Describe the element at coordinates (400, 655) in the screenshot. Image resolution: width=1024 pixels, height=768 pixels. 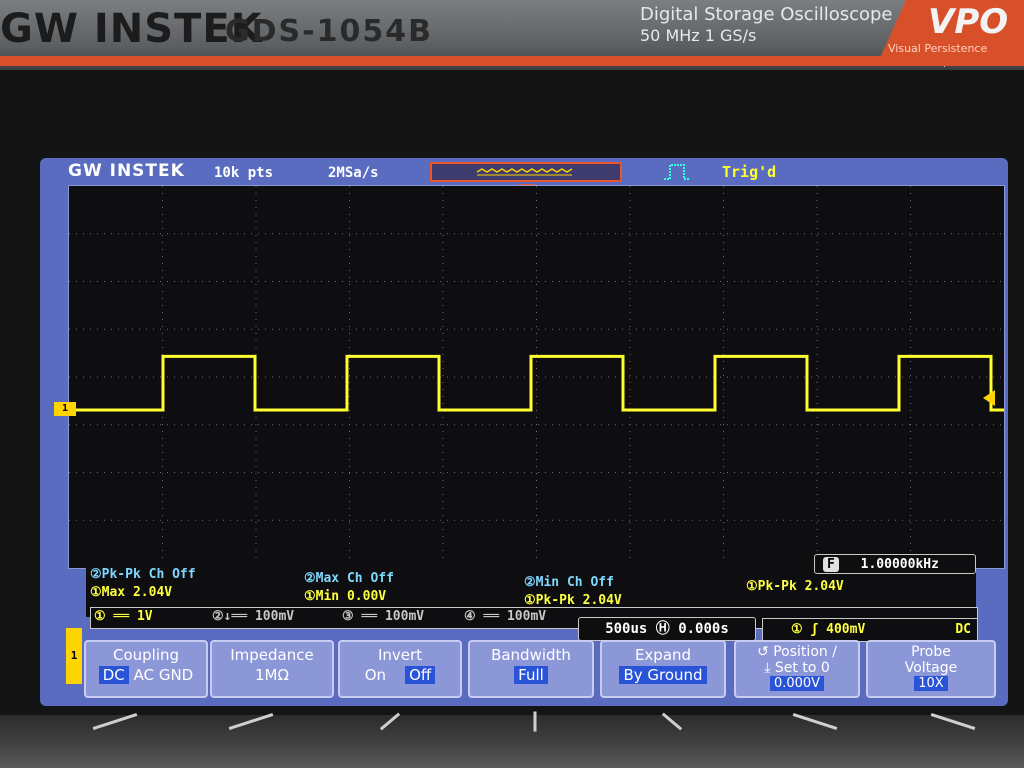
I see `invert-title: Invert` at that location.